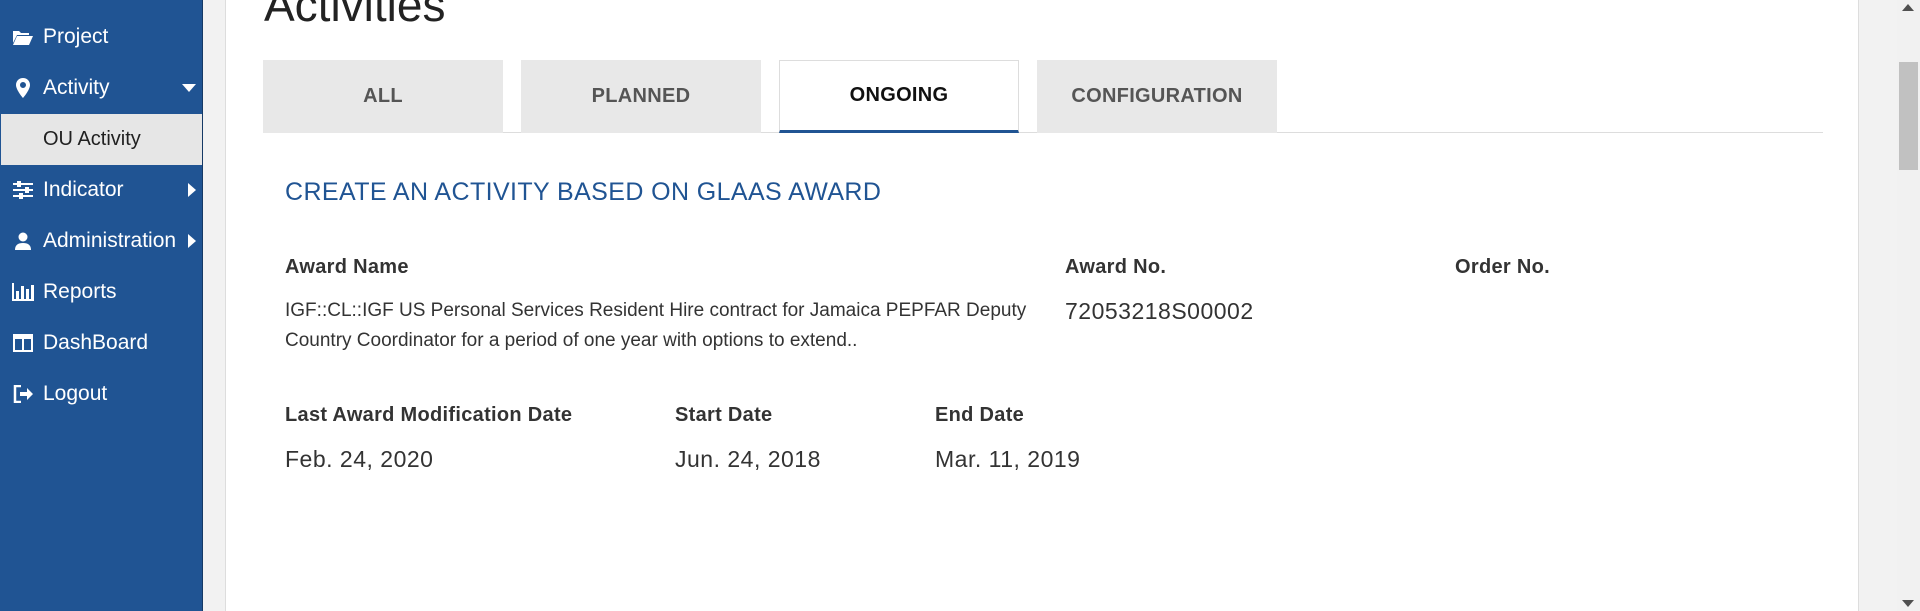 The image size is (1920, 611). Describe the element at coordinates (75, 393) in the screenshot. I see `sidebar-item-label: Logout` at that location.